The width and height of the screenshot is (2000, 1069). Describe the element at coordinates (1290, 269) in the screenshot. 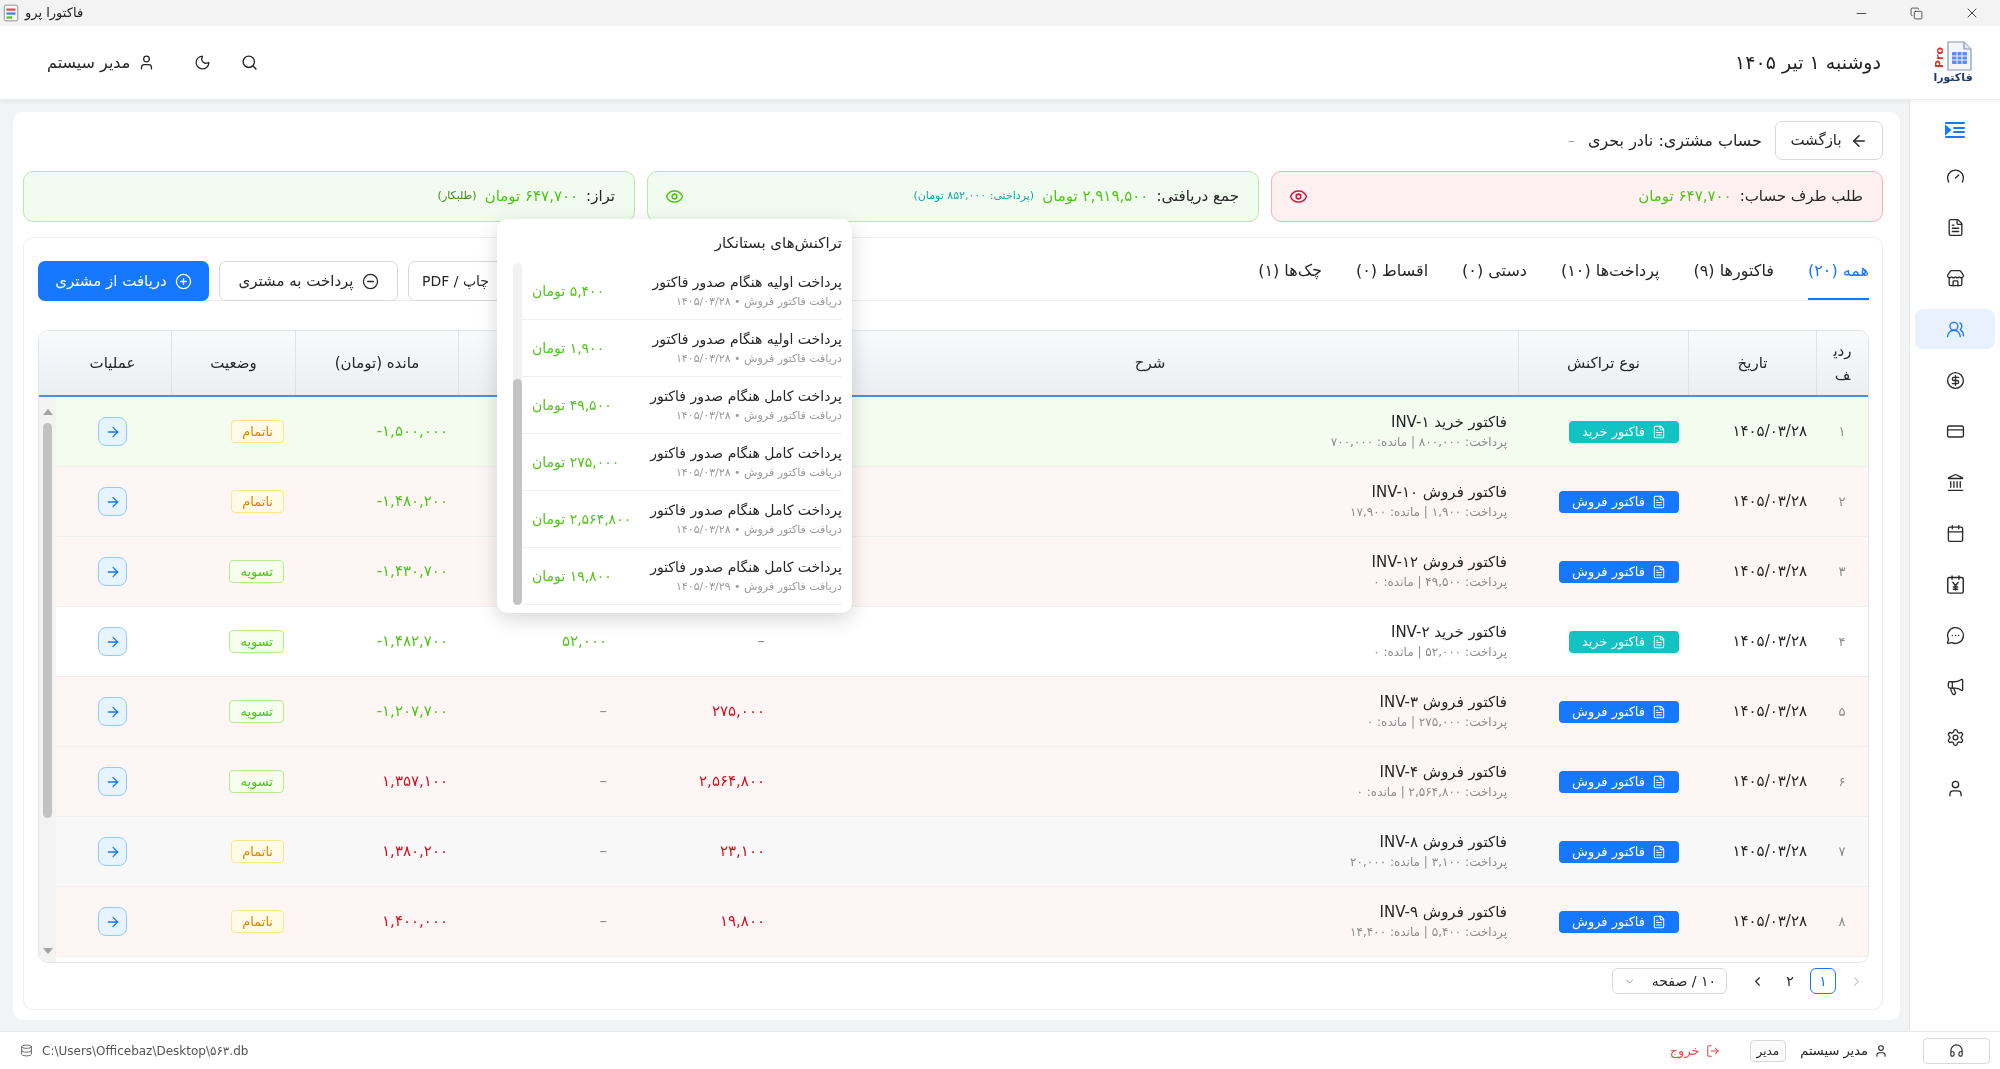

I see `tab: چک‌ها (۱)` at that location.